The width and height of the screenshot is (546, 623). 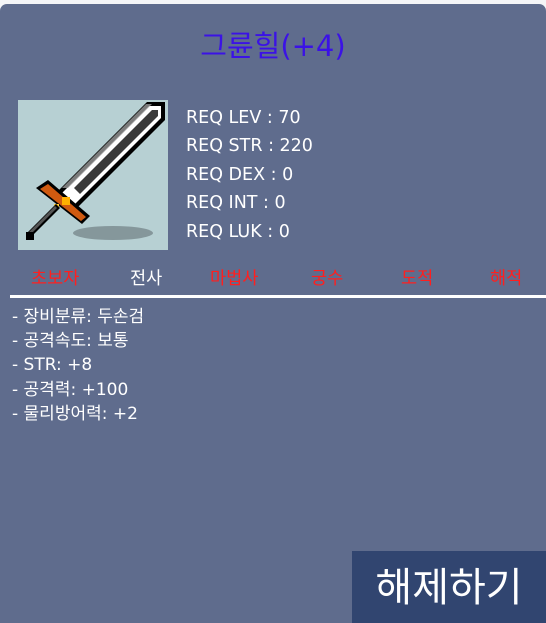 I want to click on item-icon-frame, so click(x=93, y=175).